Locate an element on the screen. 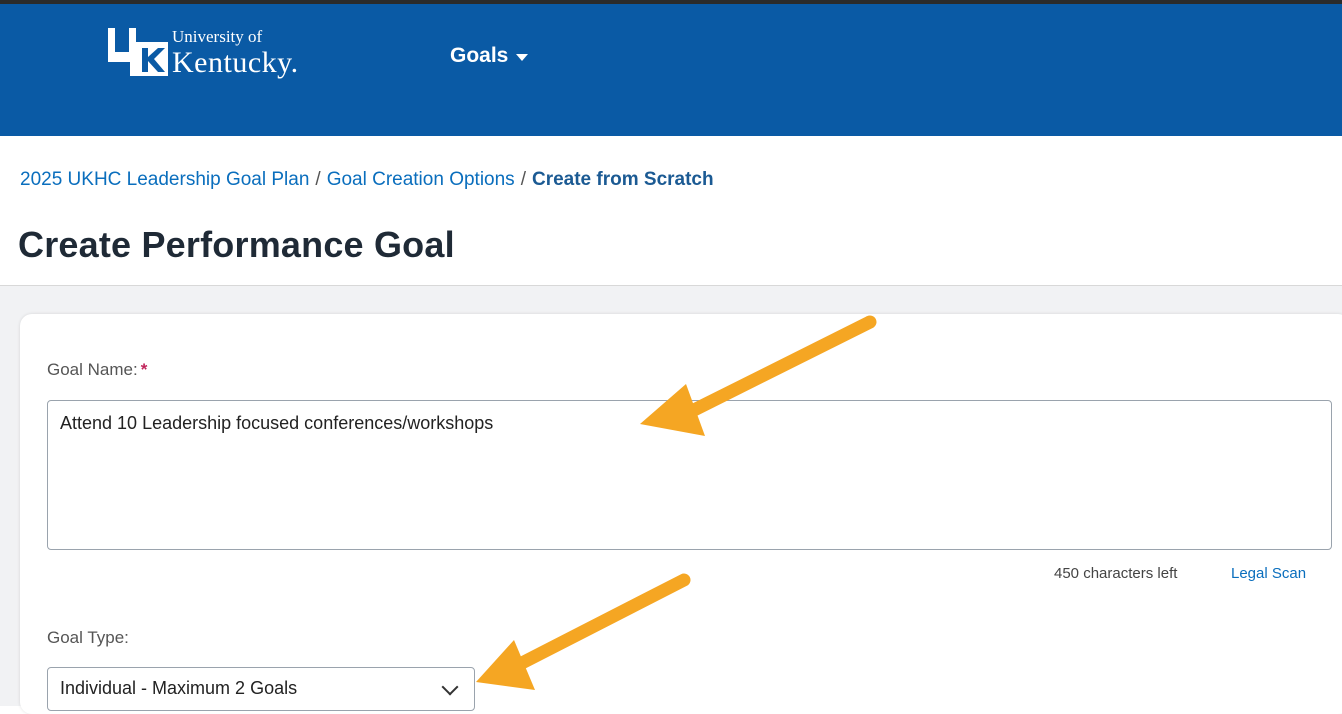  goal-type-label: Goal Type: is located at coordinates (88, 637).